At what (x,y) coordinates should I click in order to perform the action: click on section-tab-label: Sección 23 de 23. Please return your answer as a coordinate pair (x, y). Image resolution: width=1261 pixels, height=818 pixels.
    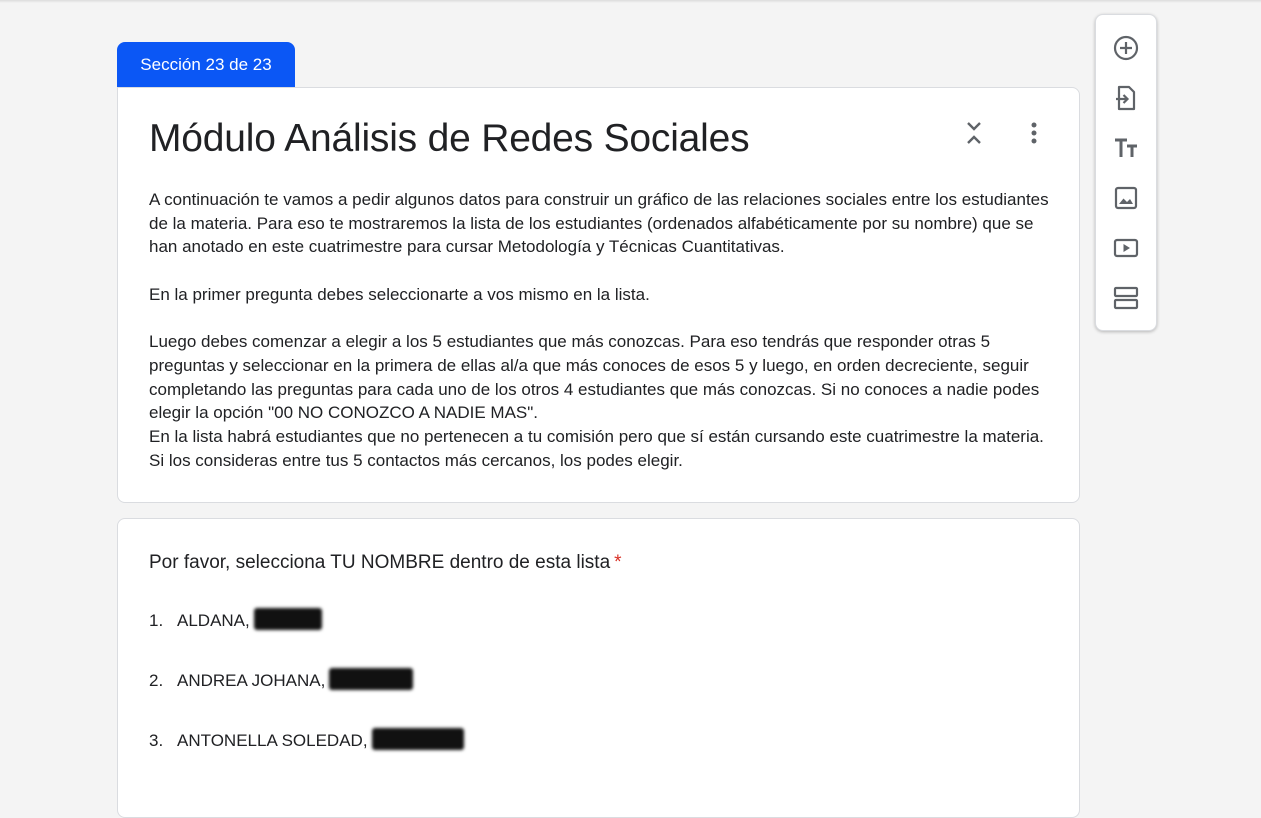
    Looking at the image, I should click on (206, 64).